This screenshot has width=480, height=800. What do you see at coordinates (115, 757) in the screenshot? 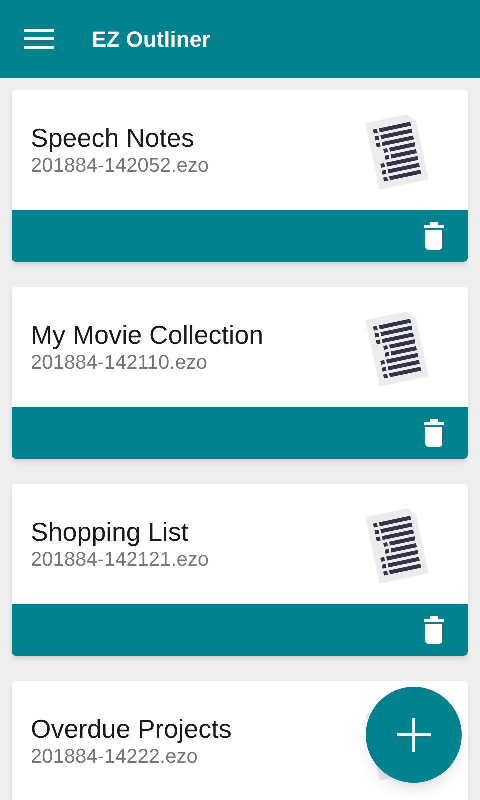
I see `file-name: 201884-14222.ezo` at bounding box center [115, 757].